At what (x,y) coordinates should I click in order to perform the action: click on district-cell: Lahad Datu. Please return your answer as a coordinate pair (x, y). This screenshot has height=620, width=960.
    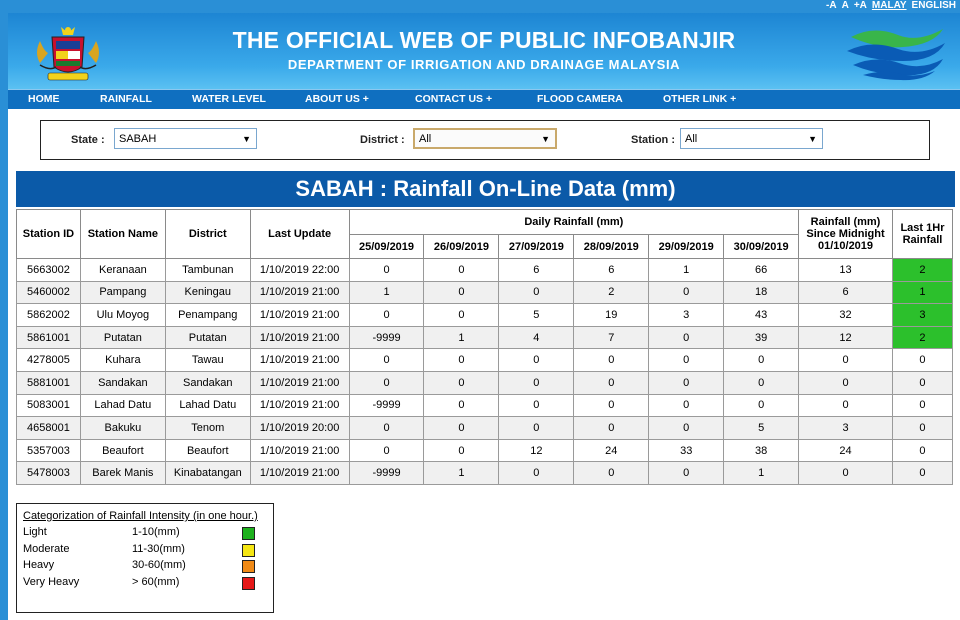
    Looking at the image, I should click on (207, 405).